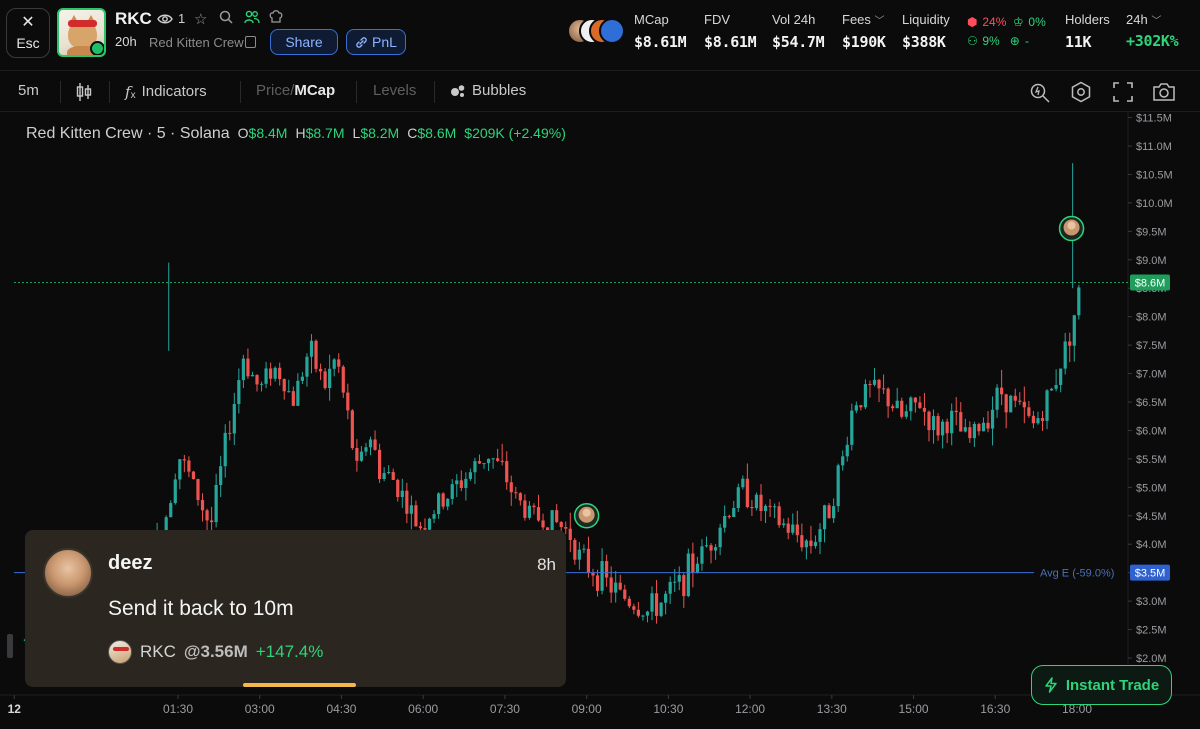 The image size is (1200, 729). What do you see at coordinates (651, 19) in the screenshot?
I see `stat-label: MCap` at bounding box center [651, 19].